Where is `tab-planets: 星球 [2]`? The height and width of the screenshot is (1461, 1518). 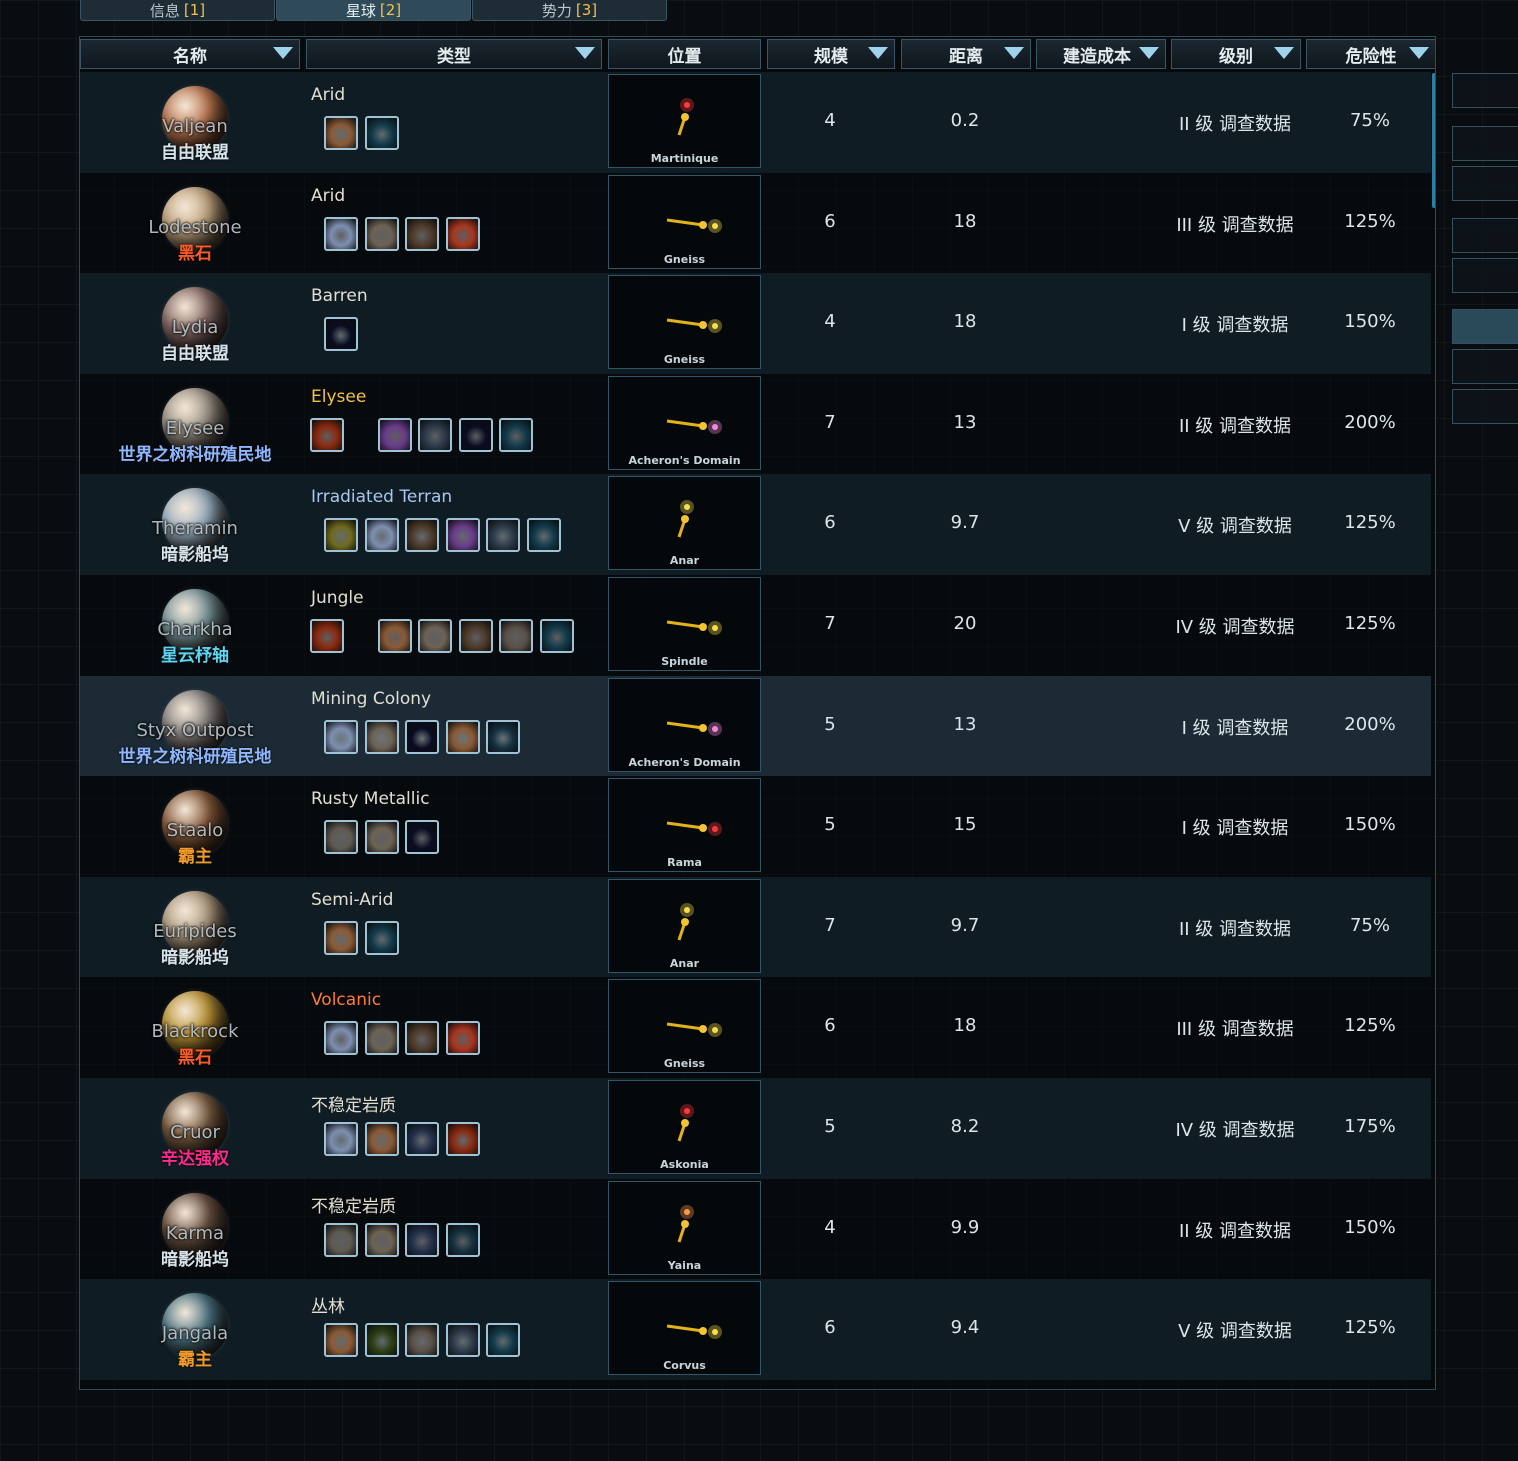 tab-planets: 星球 [2] is located at coordinates (373, 10).